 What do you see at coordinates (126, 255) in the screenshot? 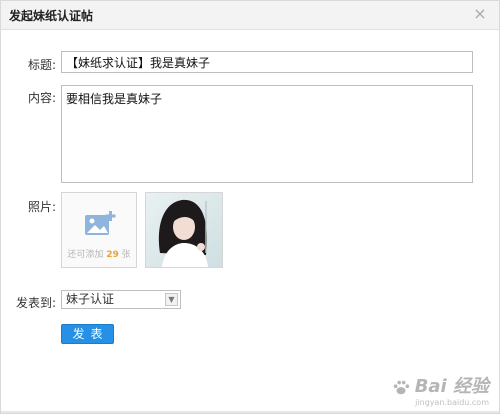
I see `add-photo-suffix: 张` at bounding box center [126, 255].